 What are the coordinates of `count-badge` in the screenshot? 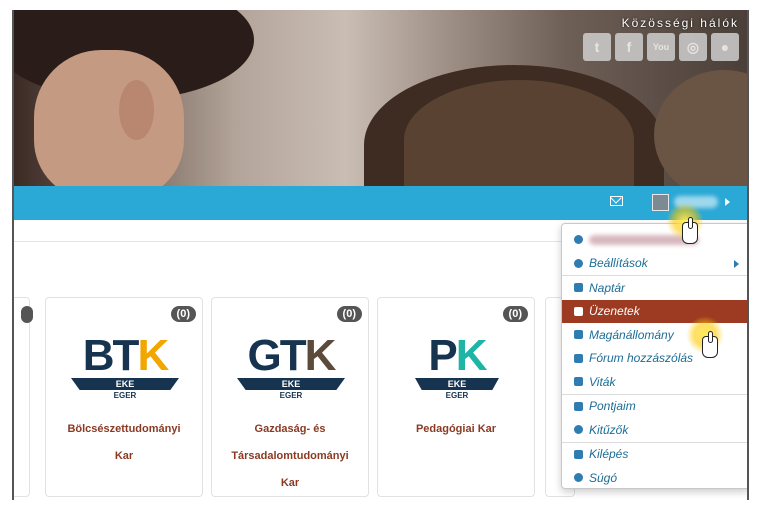 It's located at (27, 314).